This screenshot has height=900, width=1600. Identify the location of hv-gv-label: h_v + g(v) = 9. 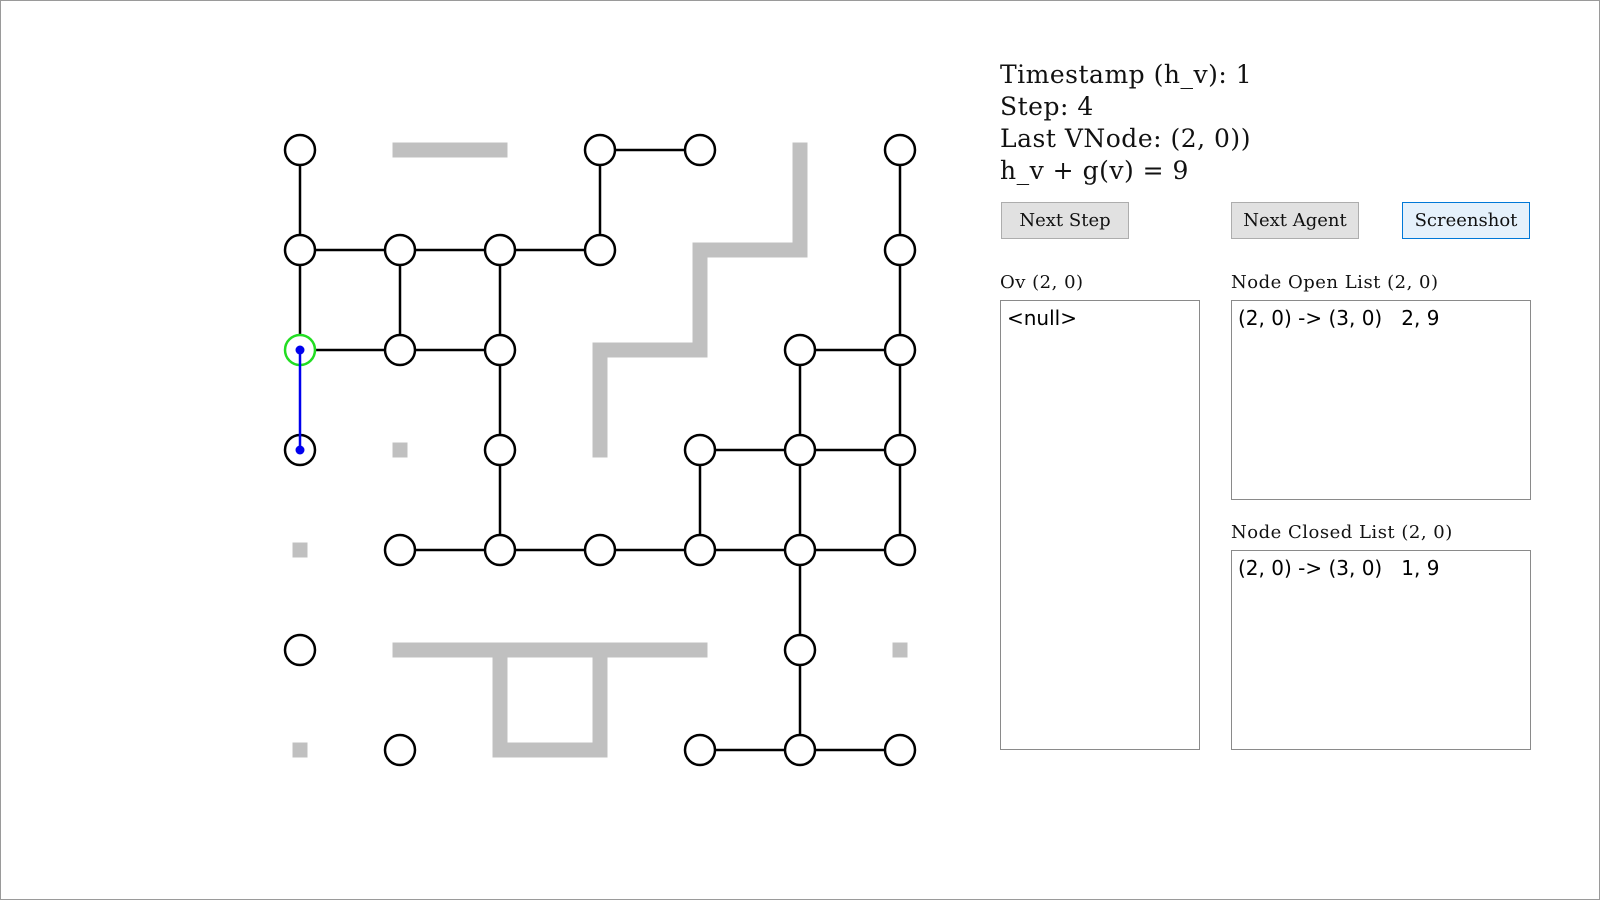
(1094, 170).